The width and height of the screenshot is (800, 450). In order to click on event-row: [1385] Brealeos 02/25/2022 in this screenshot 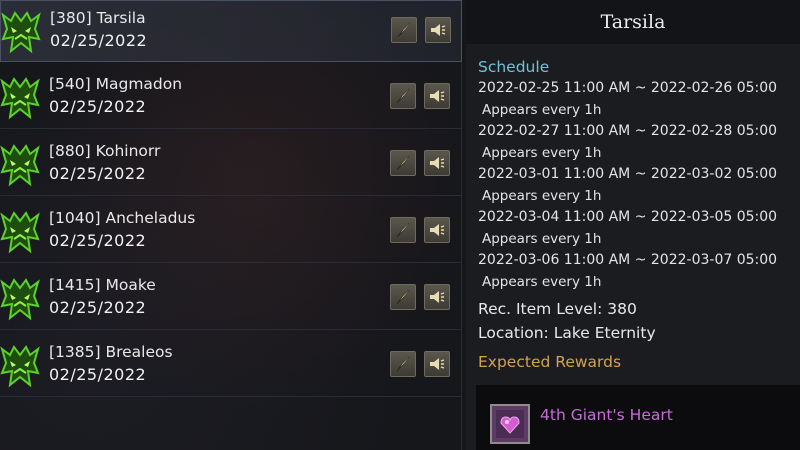, I will do `click(231, 366)`.